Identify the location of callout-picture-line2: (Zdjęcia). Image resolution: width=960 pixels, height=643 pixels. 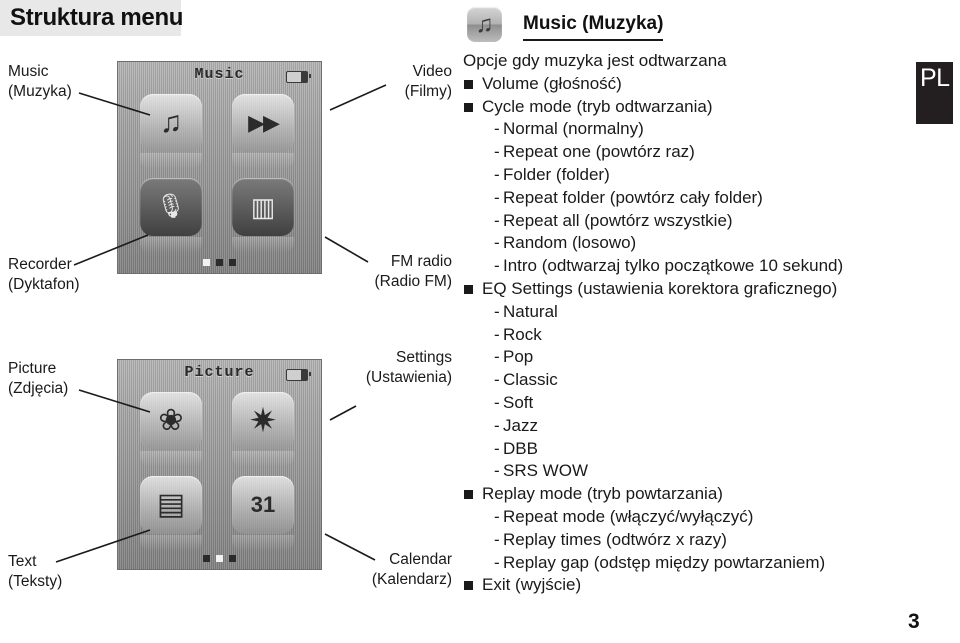
(38, 388).